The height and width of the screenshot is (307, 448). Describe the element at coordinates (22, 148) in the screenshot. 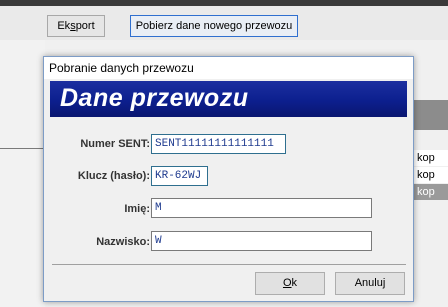

I see `background-divider` at that location.